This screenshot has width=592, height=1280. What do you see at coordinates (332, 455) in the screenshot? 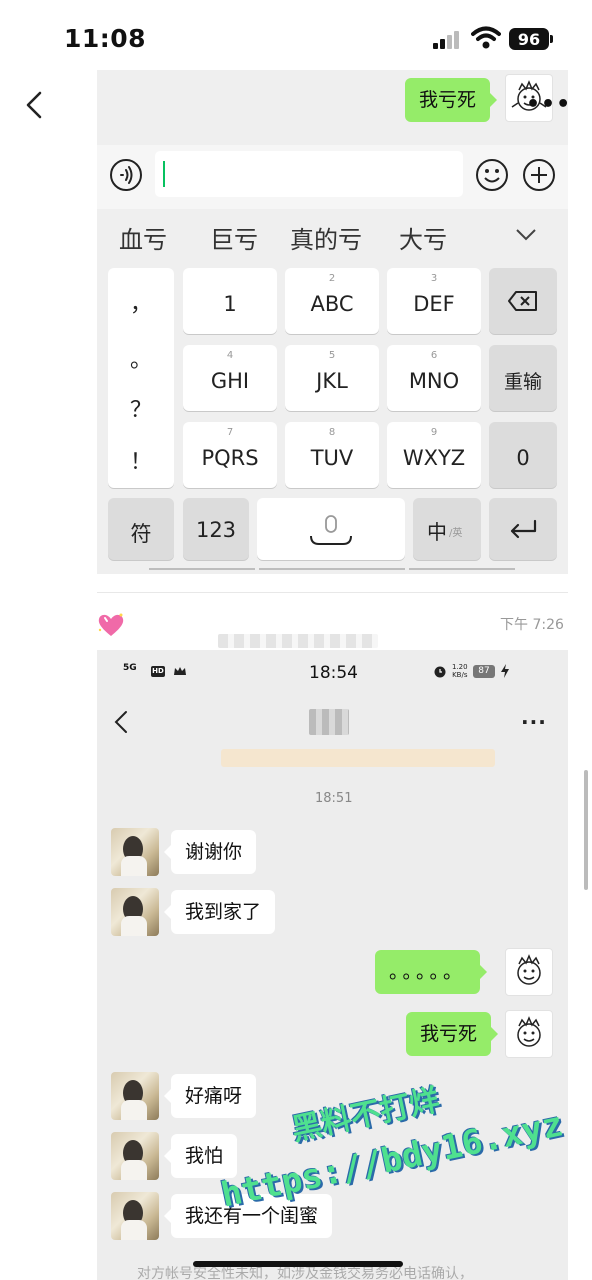
I see `key-tuv: 8 TUV` at bounding box center [332, 455].